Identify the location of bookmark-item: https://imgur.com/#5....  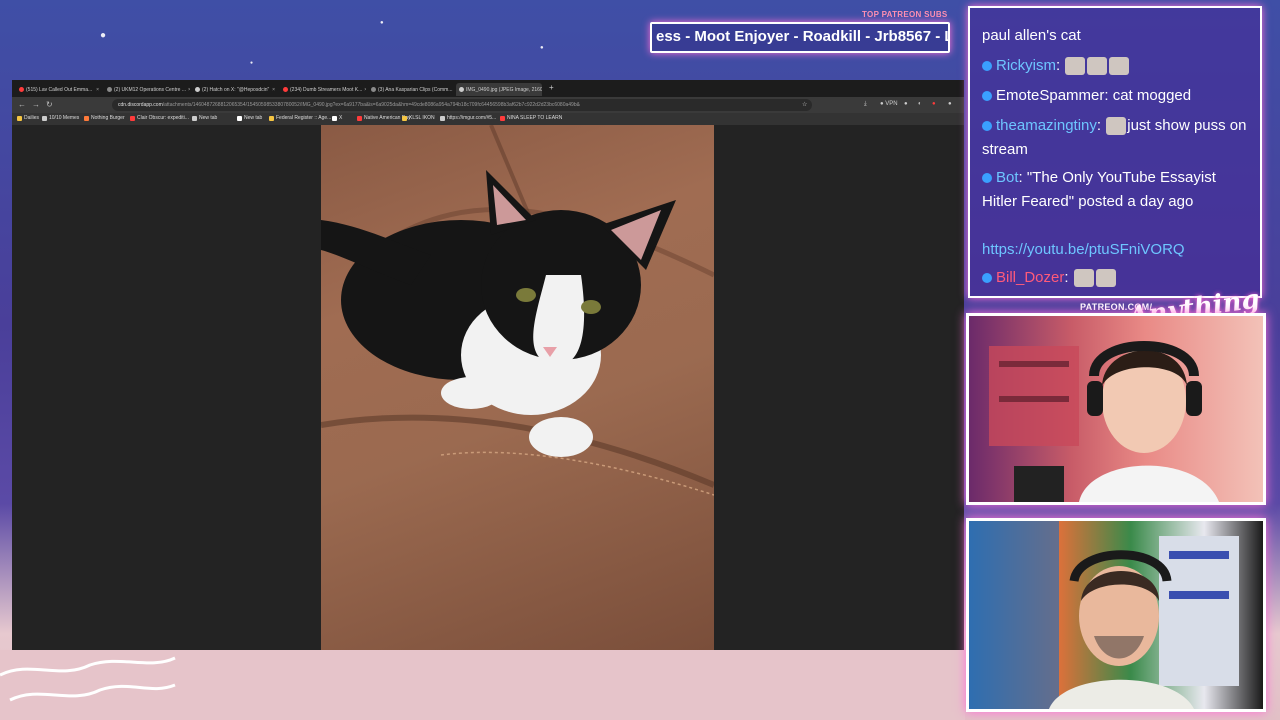
(468, 118).